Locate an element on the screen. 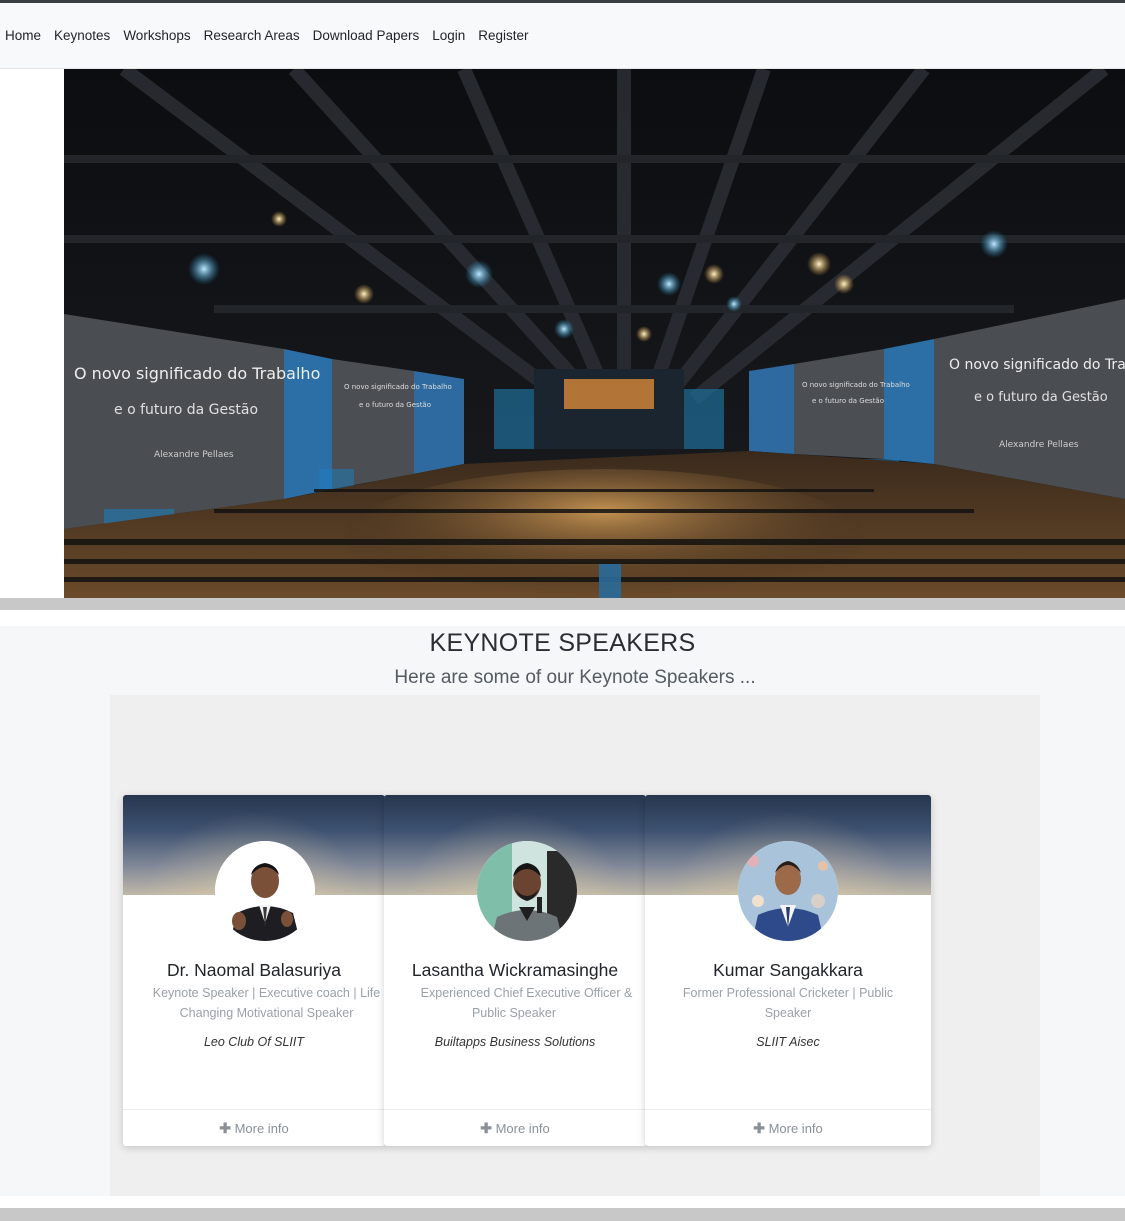 This screenshot has width=1125, height=1221. hero-screen-mid-right-line2: e o futuro da Gestão is located at coordinates (848, 401).